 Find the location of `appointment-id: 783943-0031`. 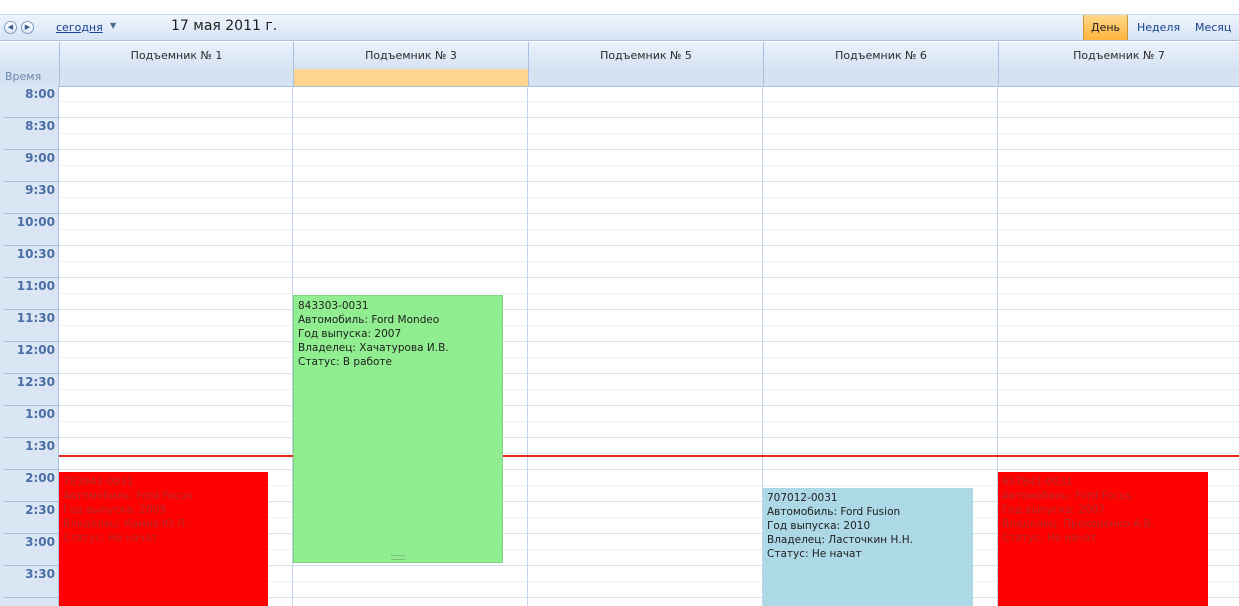

appointment-id: 783943-0031 is located at coordinates (98, 482).